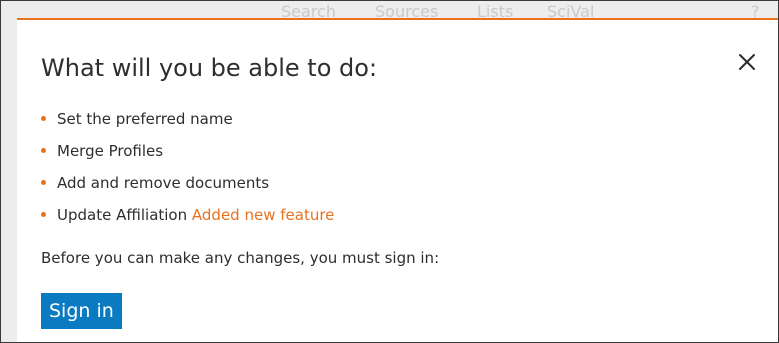 Image resolution: width=779 pixels, height=343 pixels. Describe the element at coordinates (209, 68) in the screenshot. I see `dialog-title: What will you be able to do:` at that location.